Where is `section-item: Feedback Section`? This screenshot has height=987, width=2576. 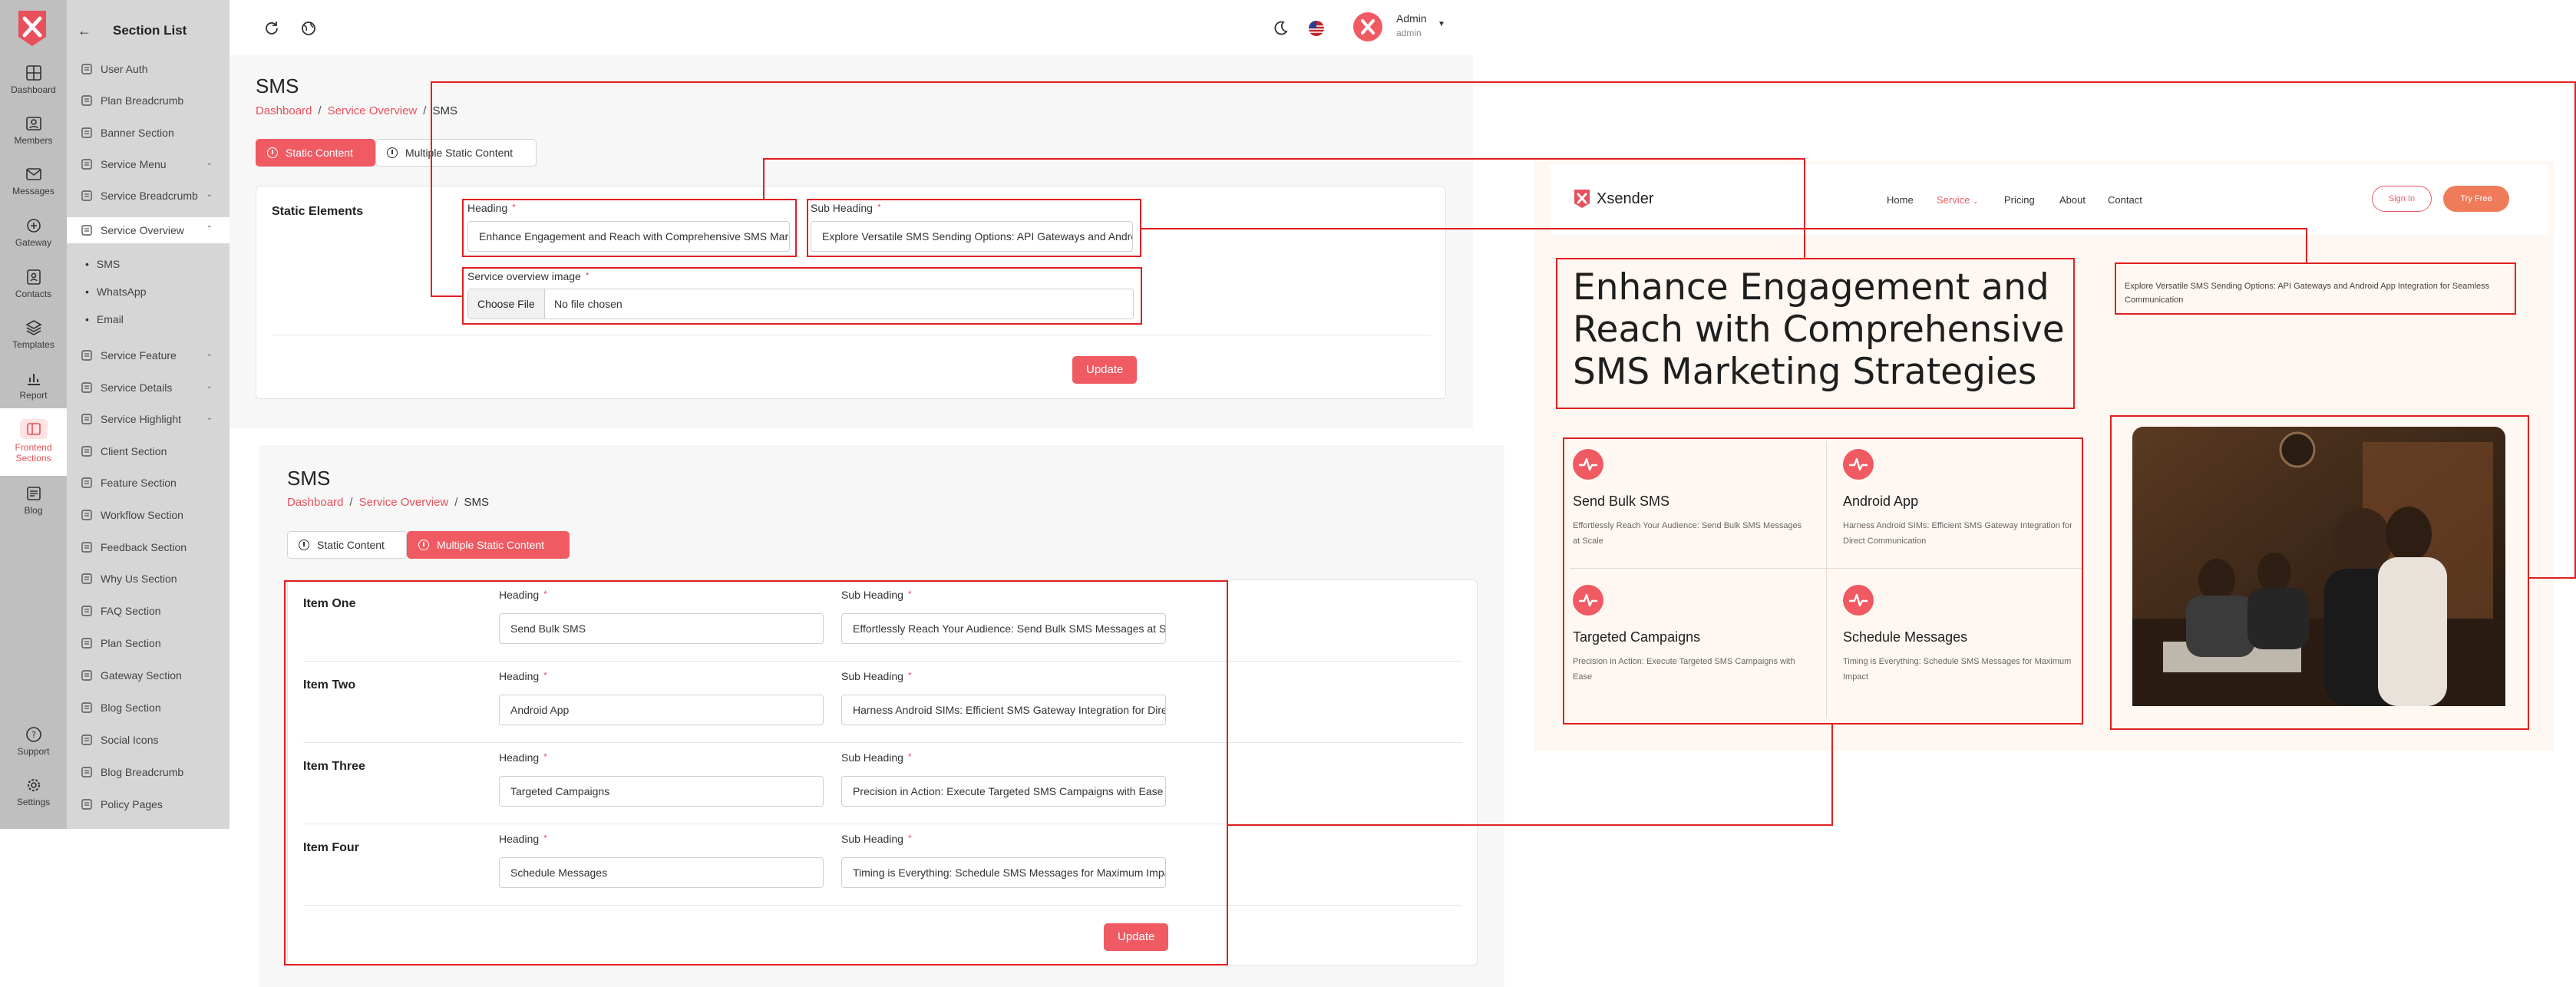 section-item: Feedback Section is located at coordinates (148, 547).